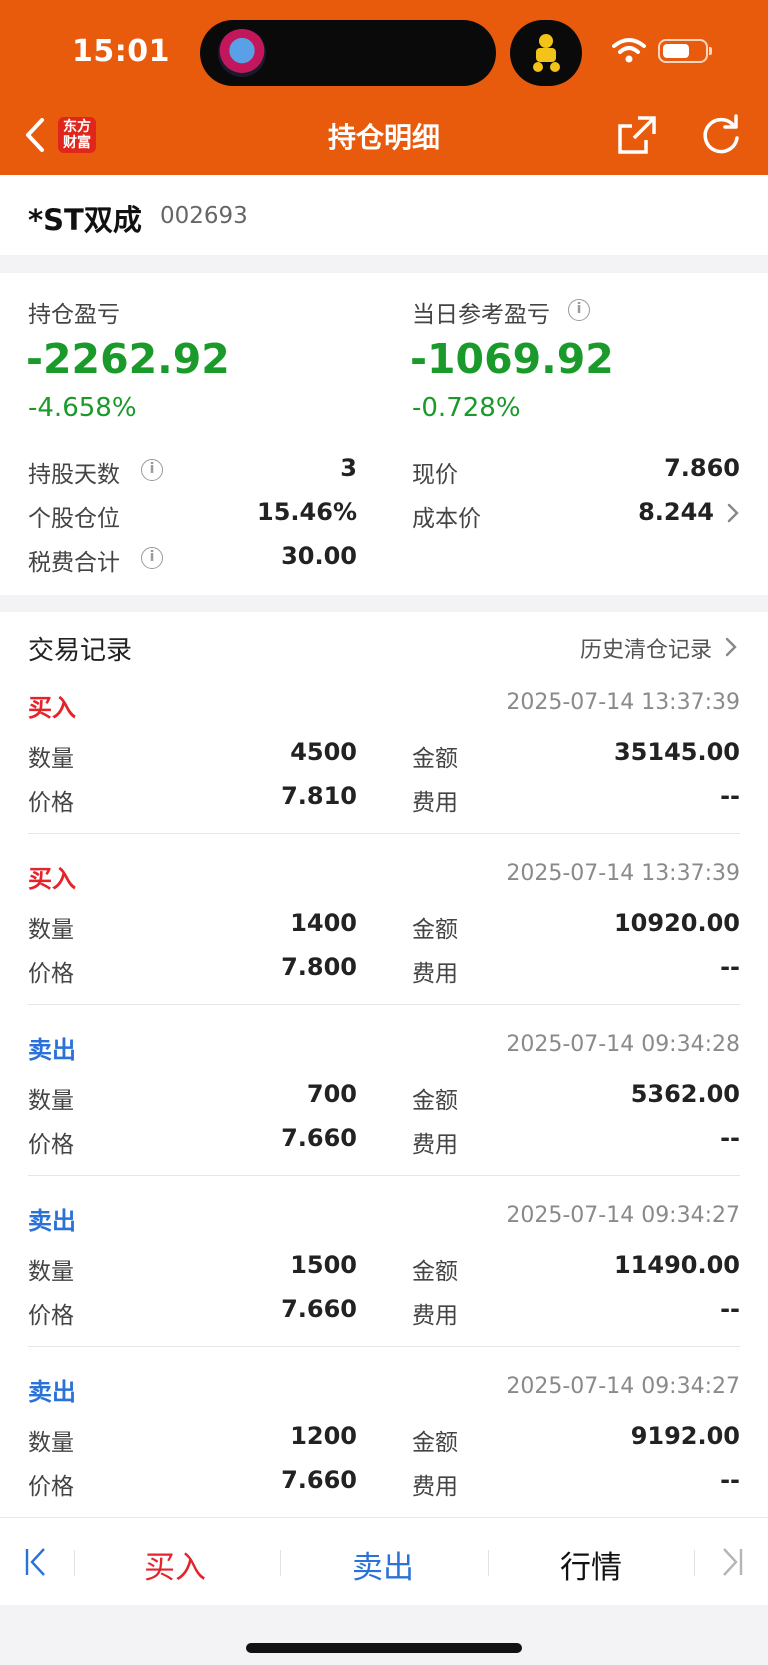  What do you see at coordinates (323, 1265) in the screenshot?
I see `qty-value: 1500` at bounding box center [323, 1265].